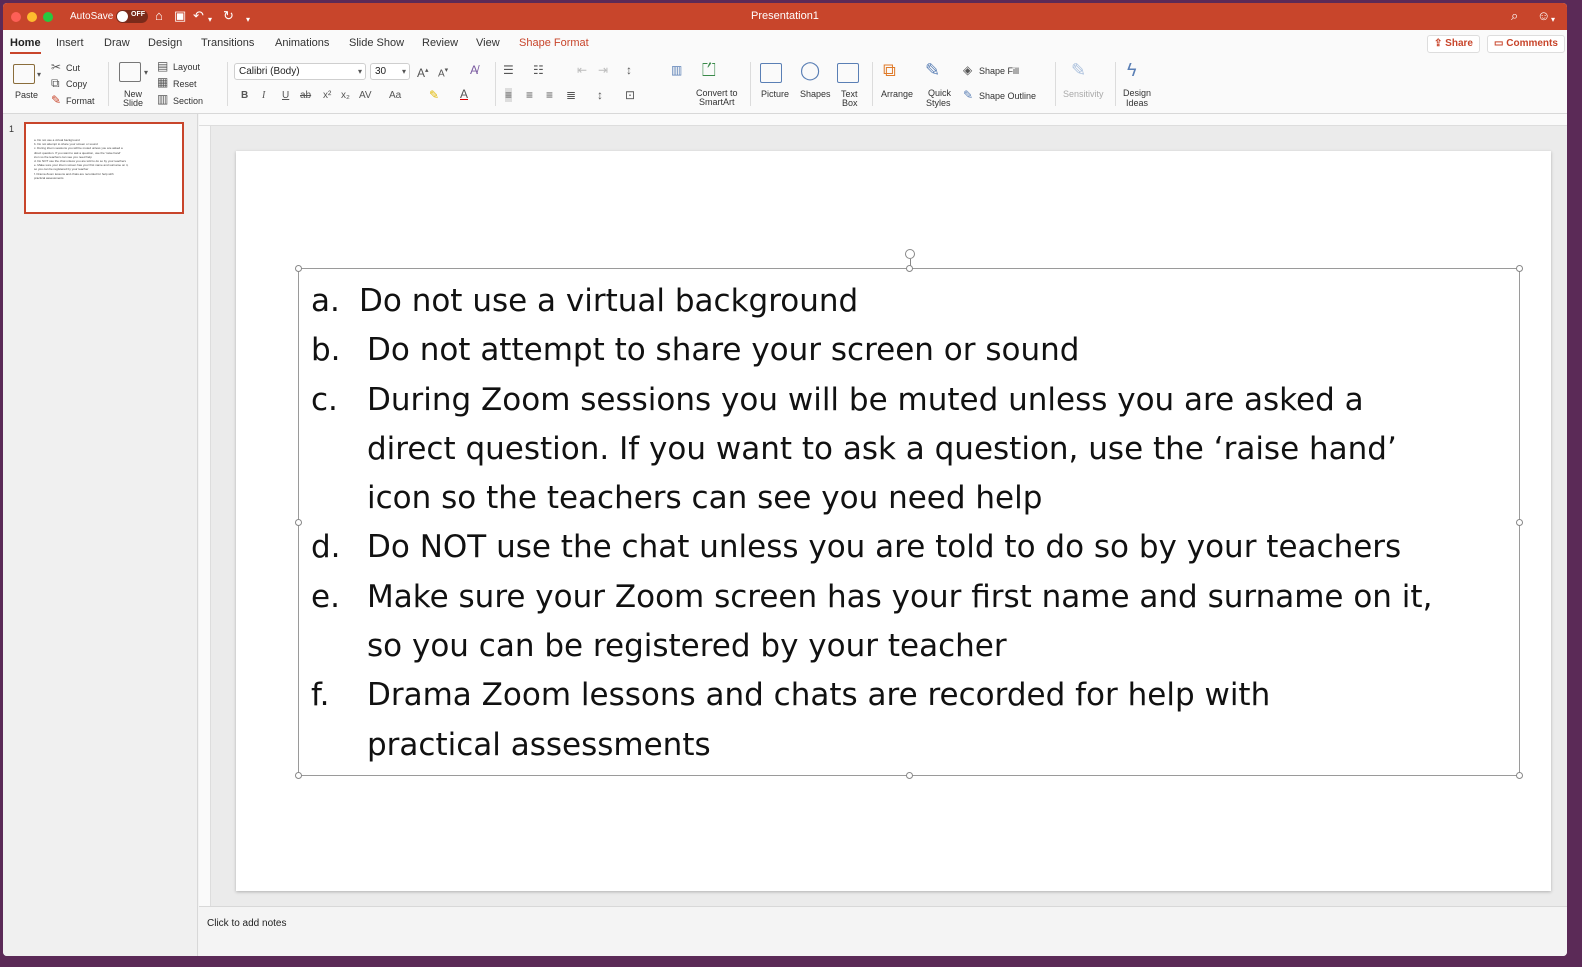 The height and width of the screenshot is (967, 1582). What do you see at coordinates (810, 70) in the screenshot?
I see `shapes-icon: ◯` at bounding box center [810, 70].